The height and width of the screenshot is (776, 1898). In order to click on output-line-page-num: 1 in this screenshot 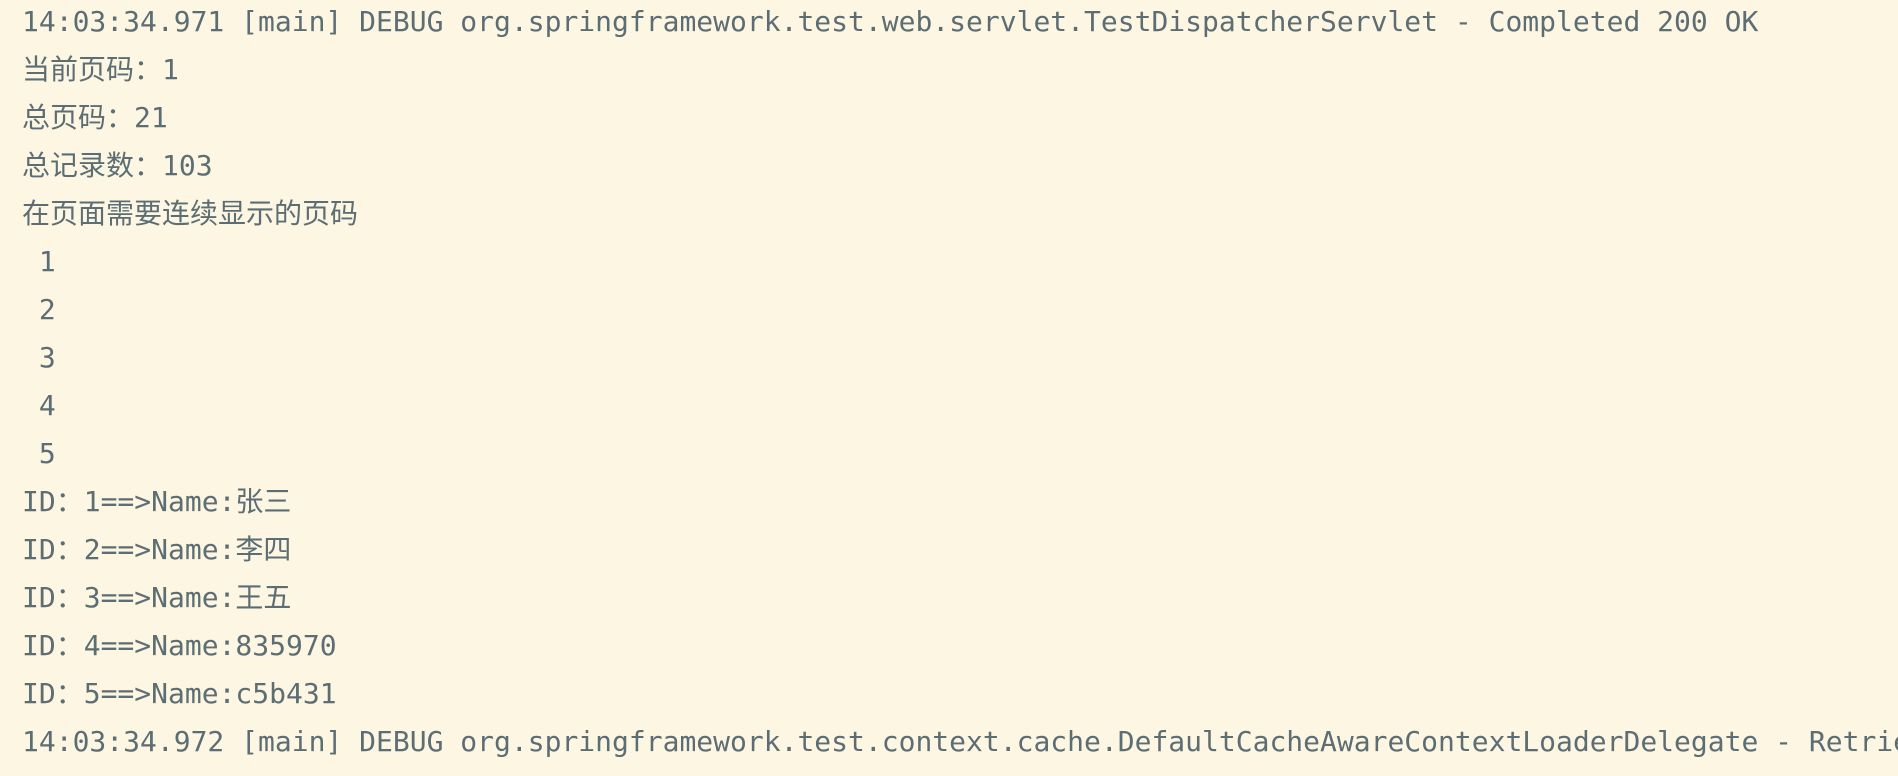, I will do `click(39, 261)`.